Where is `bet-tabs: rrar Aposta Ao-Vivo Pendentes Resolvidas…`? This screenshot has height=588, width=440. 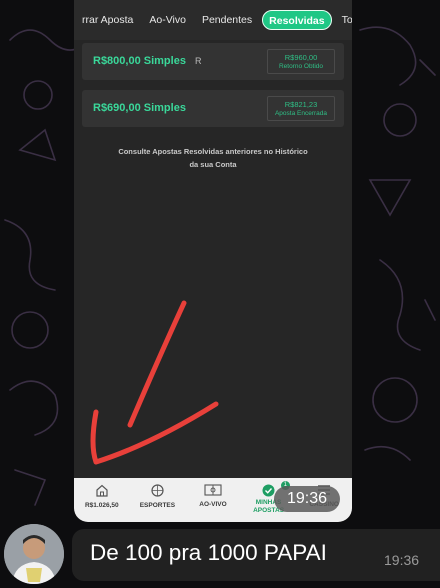 bet-tabs: rrar Aposta Ao-Vivo Pendentes Resolvidas… is located at coordinates (213, 20).